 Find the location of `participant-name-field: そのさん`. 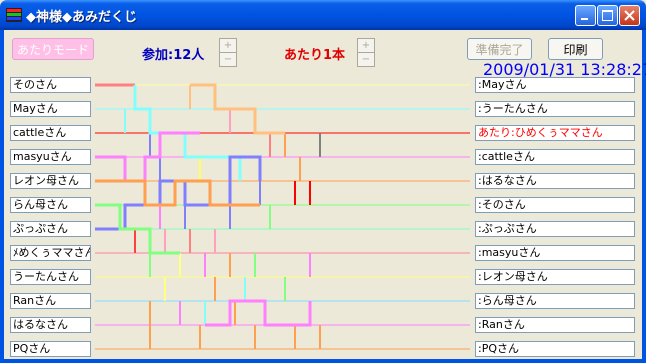

participant-name-field: そのさん is located at coordinates (50, 85).